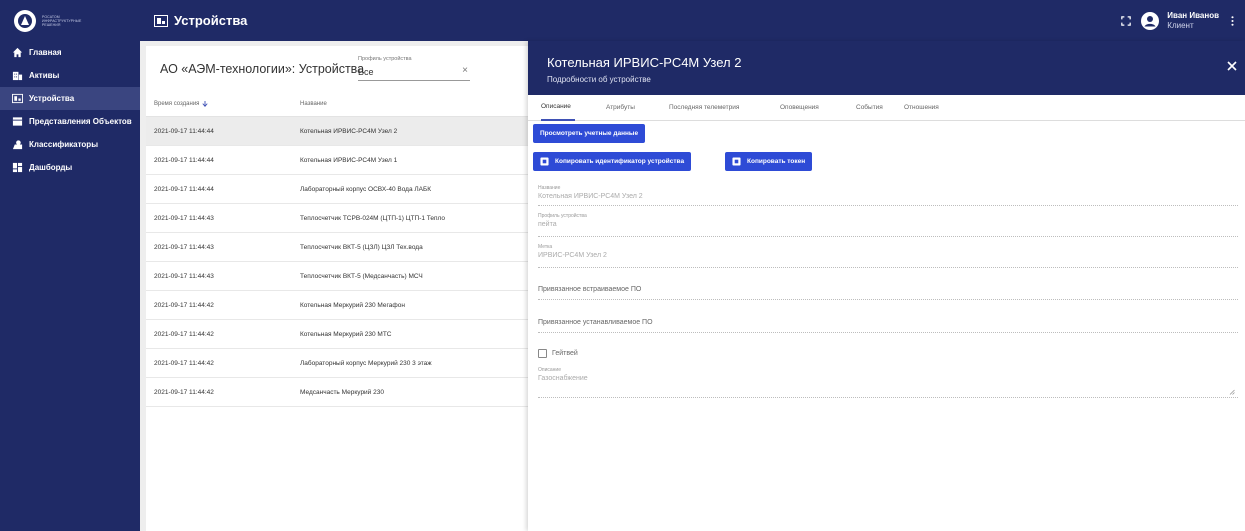 This screenshot has height=531, width=1245. I want to click on profile-label: Профиль устройства, so click(562, 216).